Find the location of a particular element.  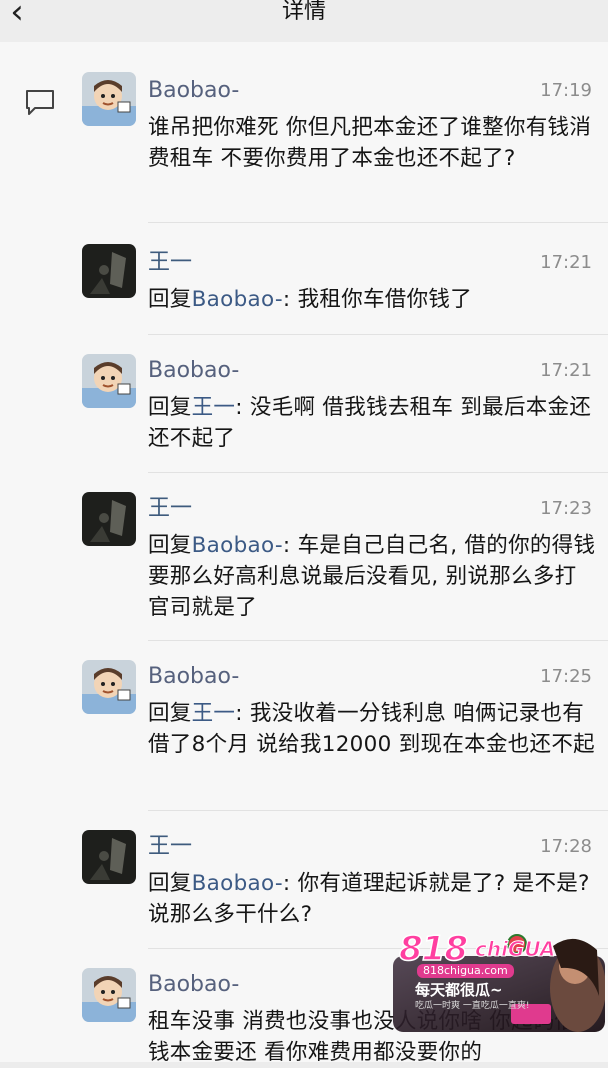

comment-text: 回复Baobao-: 你有道理起诉就是了? 是不是? 说那么多干什么? is located at coordinates (372, 899).